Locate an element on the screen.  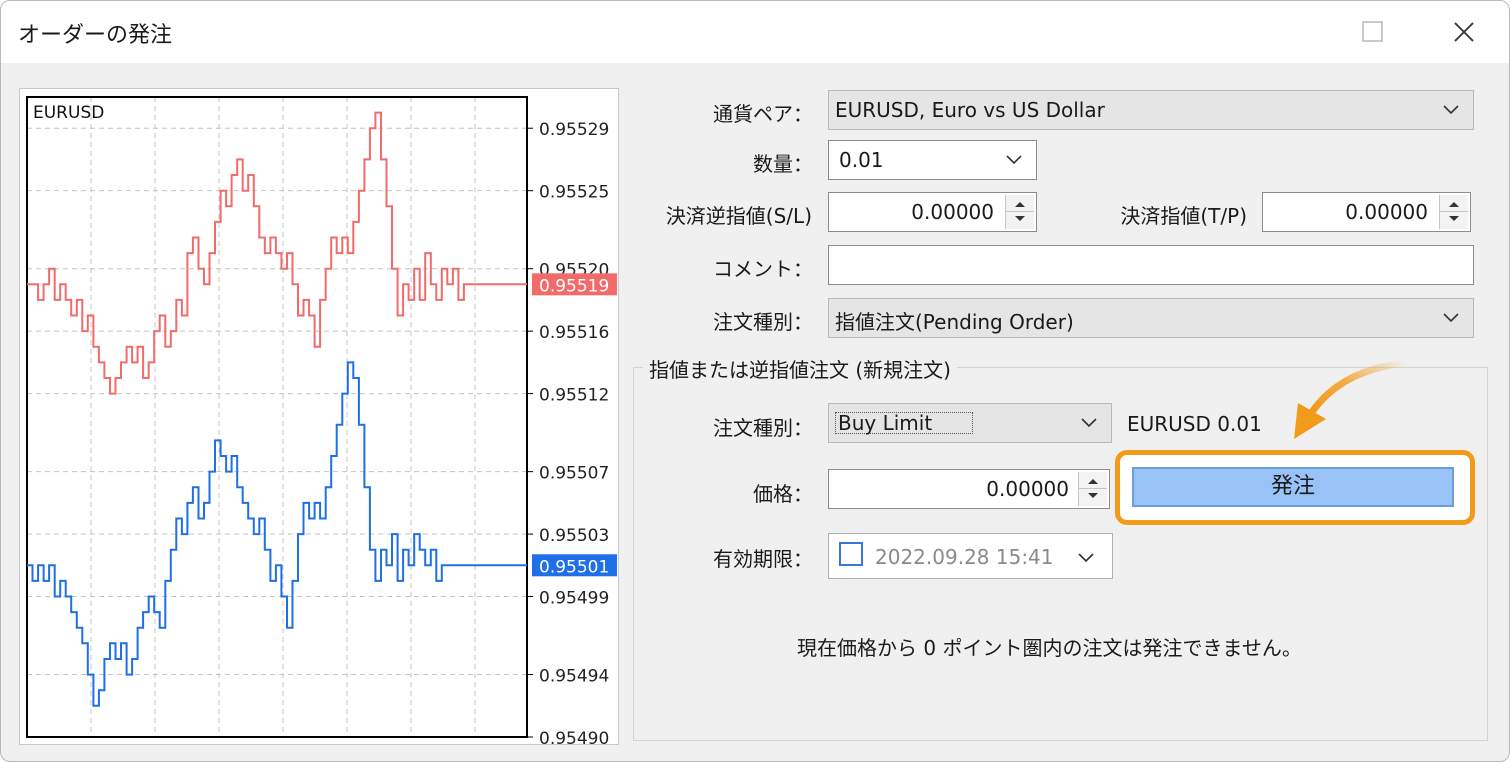
highlight-arrow-icon is located at coordinates (1353, 399).